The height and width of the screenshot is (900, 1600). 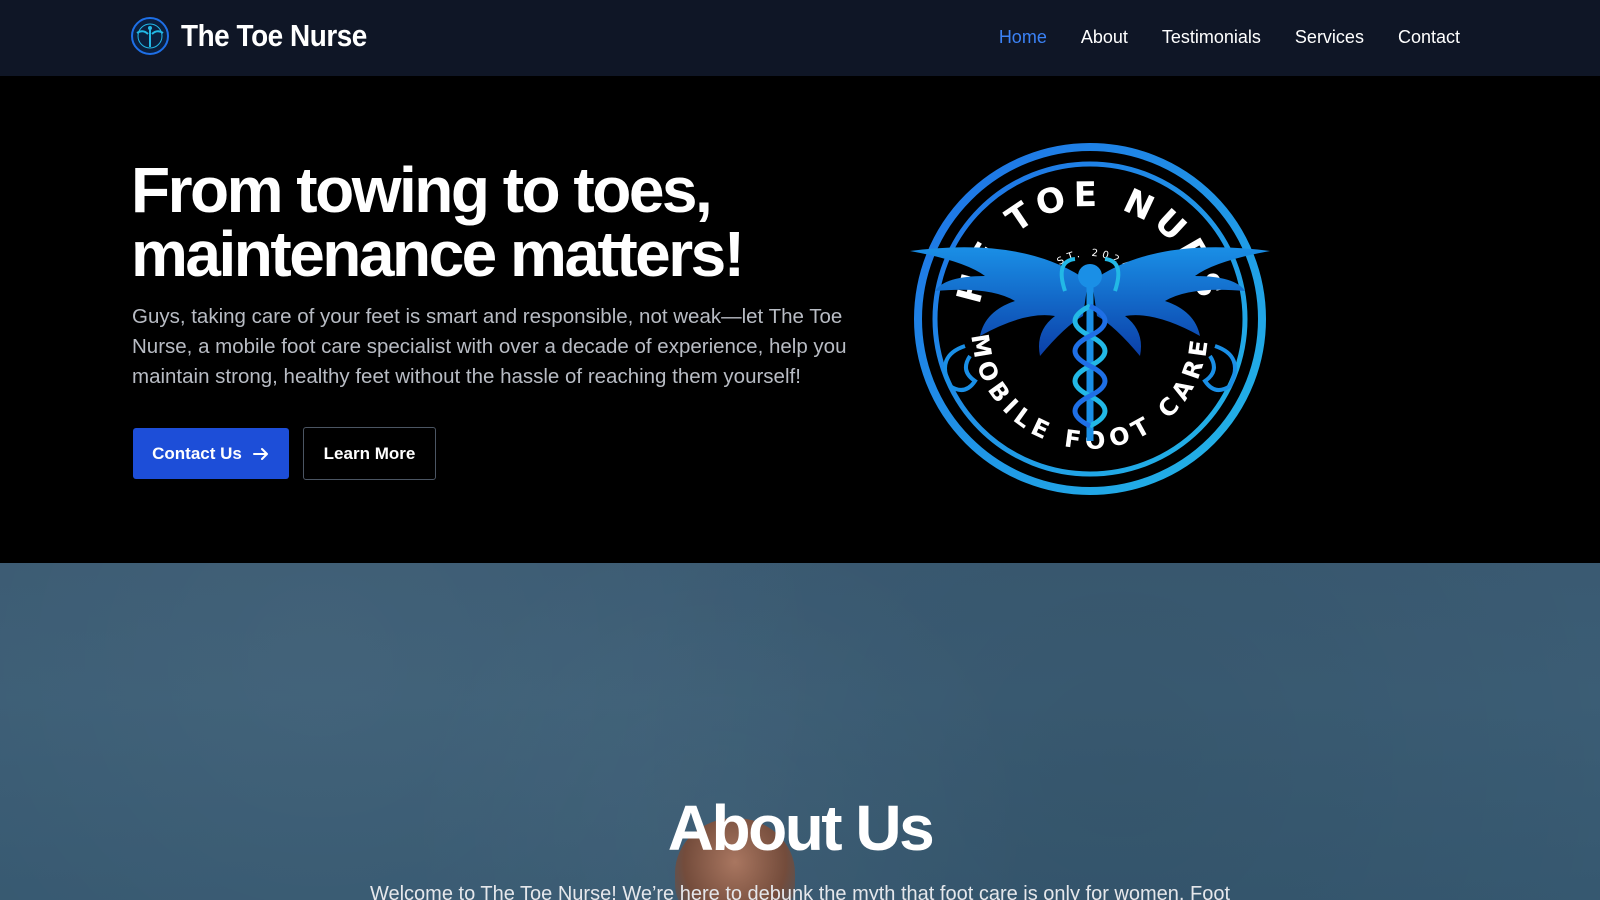 What do you see at coordinates (1104, 37) in the screenshot?
I see `nav-about: About` at bounding box center [1104, 37].